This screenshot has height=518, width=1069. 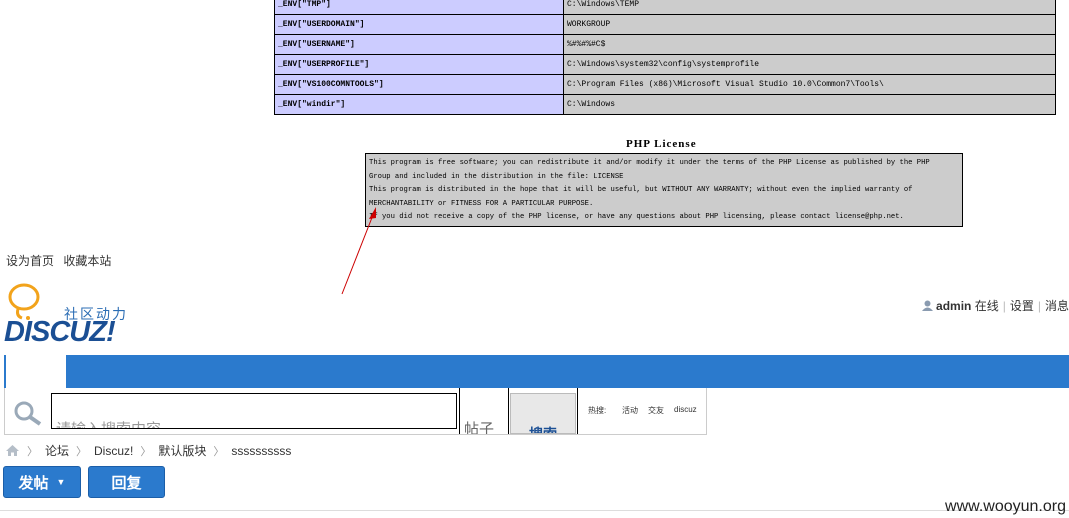 I want to click on site-logo: 社区动力 DISCUZ!, so click(x=71, y=315).